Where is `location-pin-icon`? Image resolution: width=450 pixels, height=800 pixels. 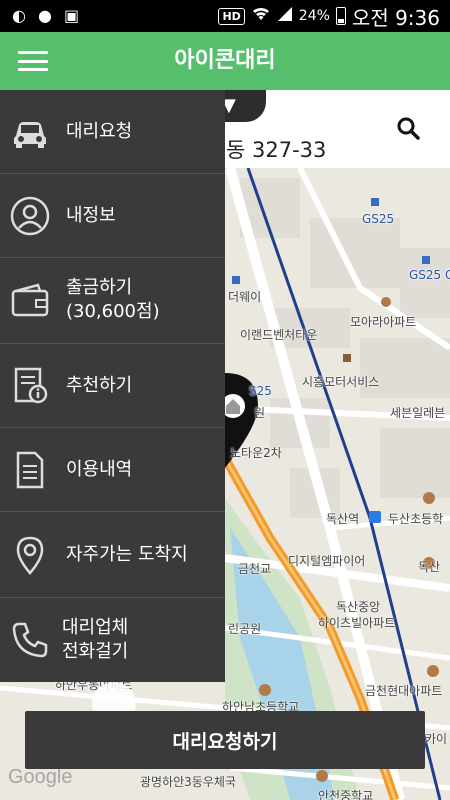
location-pin-icon is located at coordinates (30, 555).